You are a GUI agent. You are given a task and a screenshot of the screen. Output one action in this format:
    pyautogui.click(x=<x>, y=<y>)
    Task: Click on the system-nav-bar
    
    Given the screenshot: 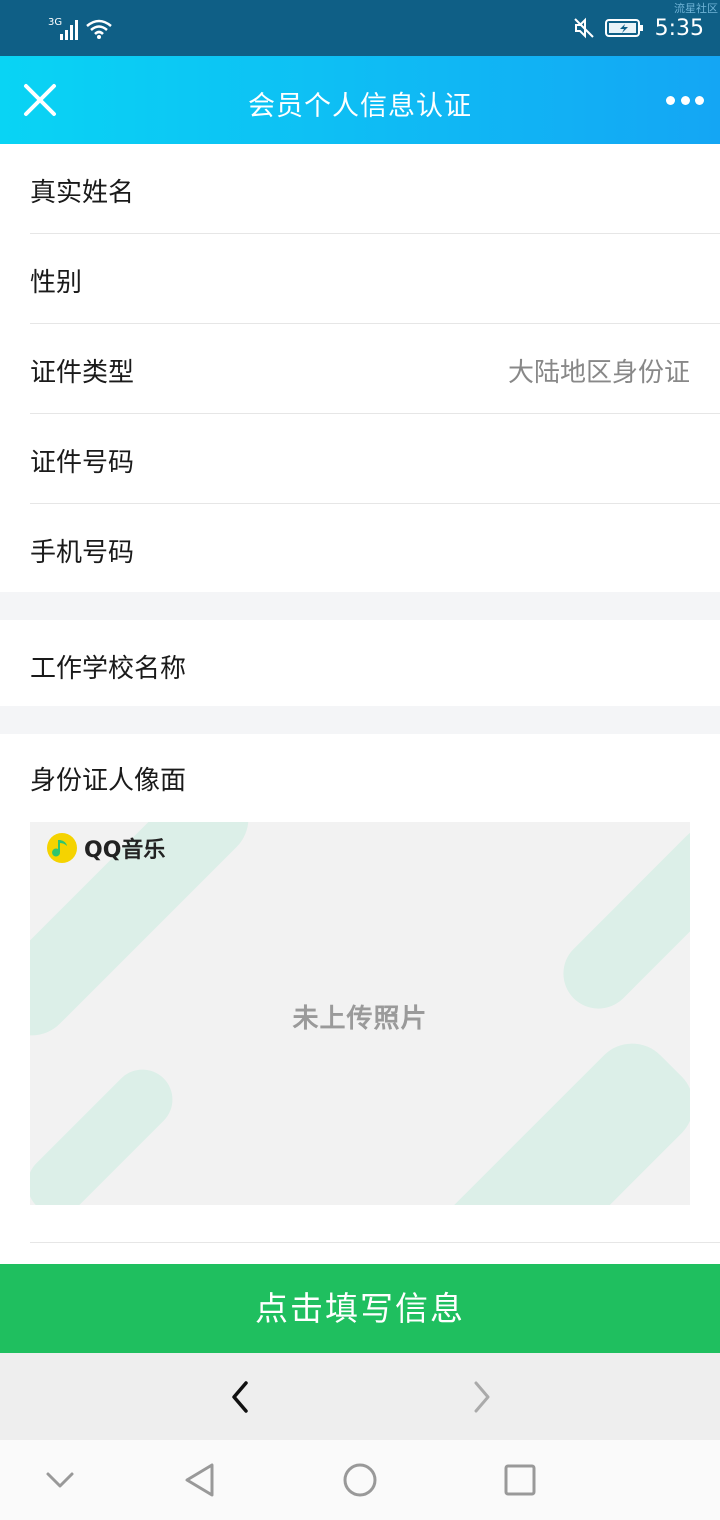 What is the action you would take?
    pyautogui.click(x=360, y=1480)
    